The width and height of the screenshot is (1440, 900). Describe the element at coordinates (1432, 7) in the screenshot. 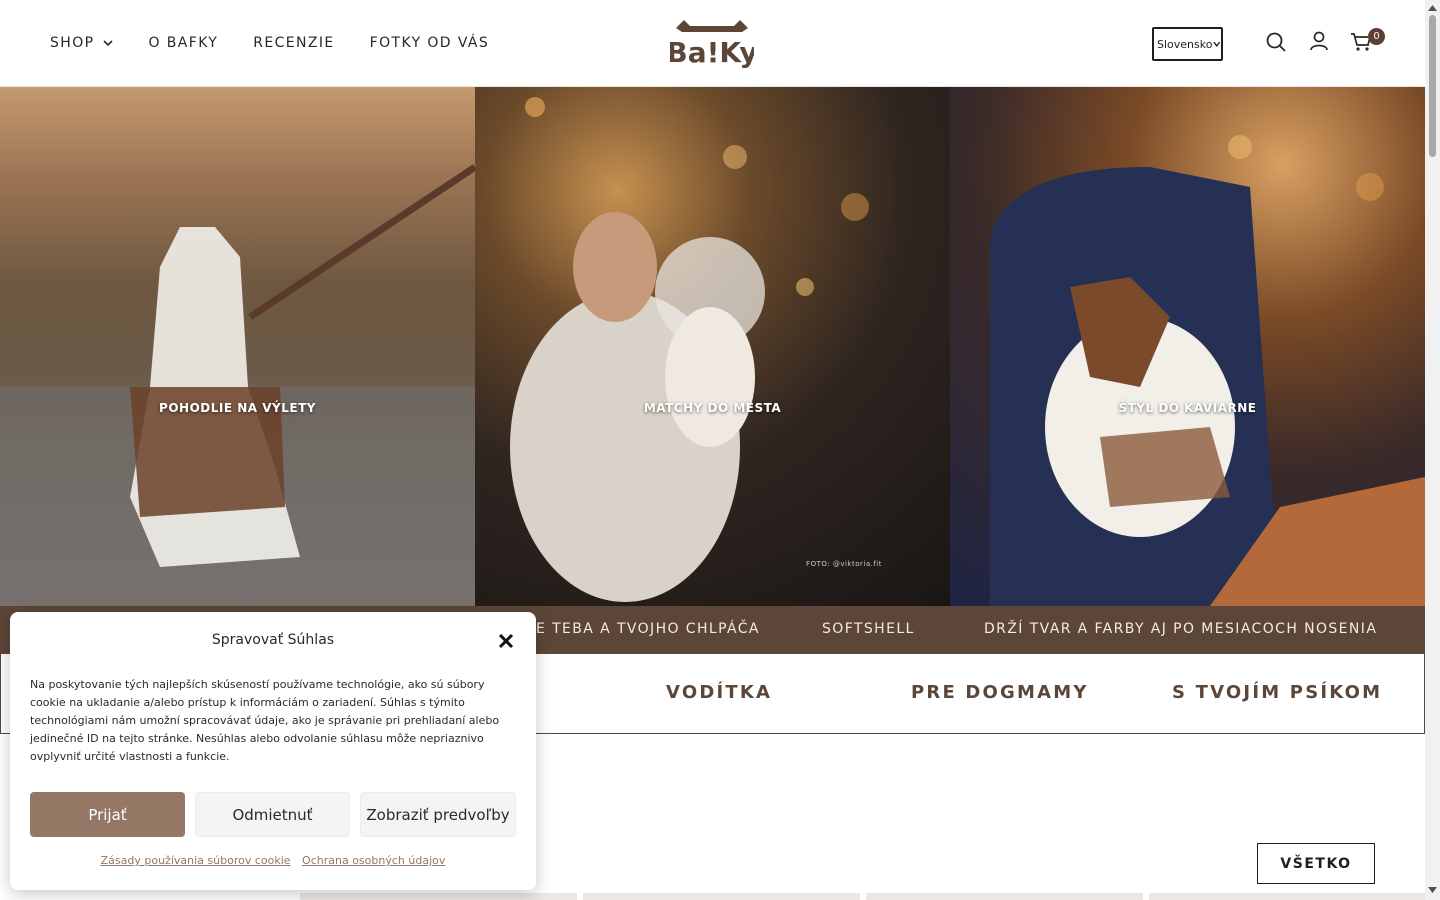

I see `scroll-up-icon` at that location.